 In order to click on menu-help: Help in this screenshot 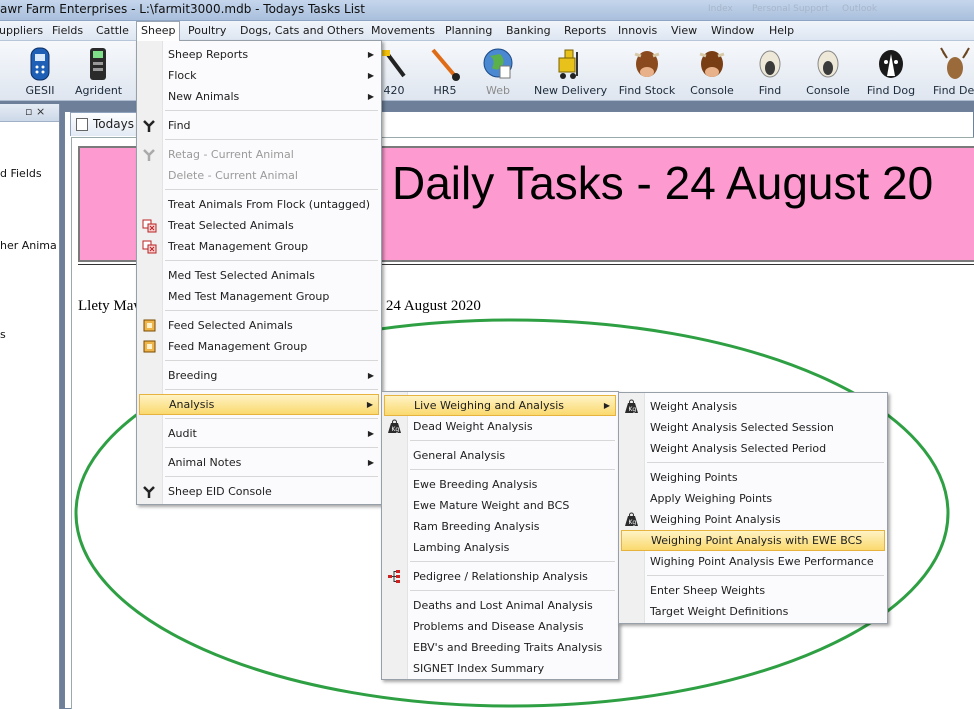, I will do `click(781, 31)`.